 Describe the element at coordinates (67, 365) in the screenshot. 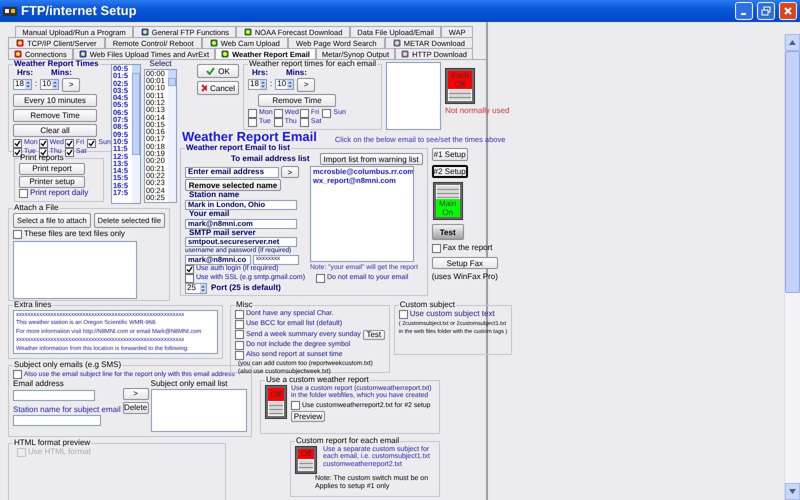

I see `group-title: Subject only emails (e.g SMS)` at that location.